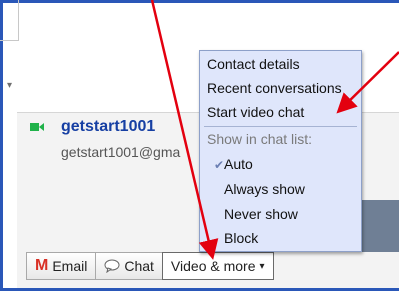 The height and width of the screenshot is (291, 399). I want to click on menu-divider, so click(280, 126).